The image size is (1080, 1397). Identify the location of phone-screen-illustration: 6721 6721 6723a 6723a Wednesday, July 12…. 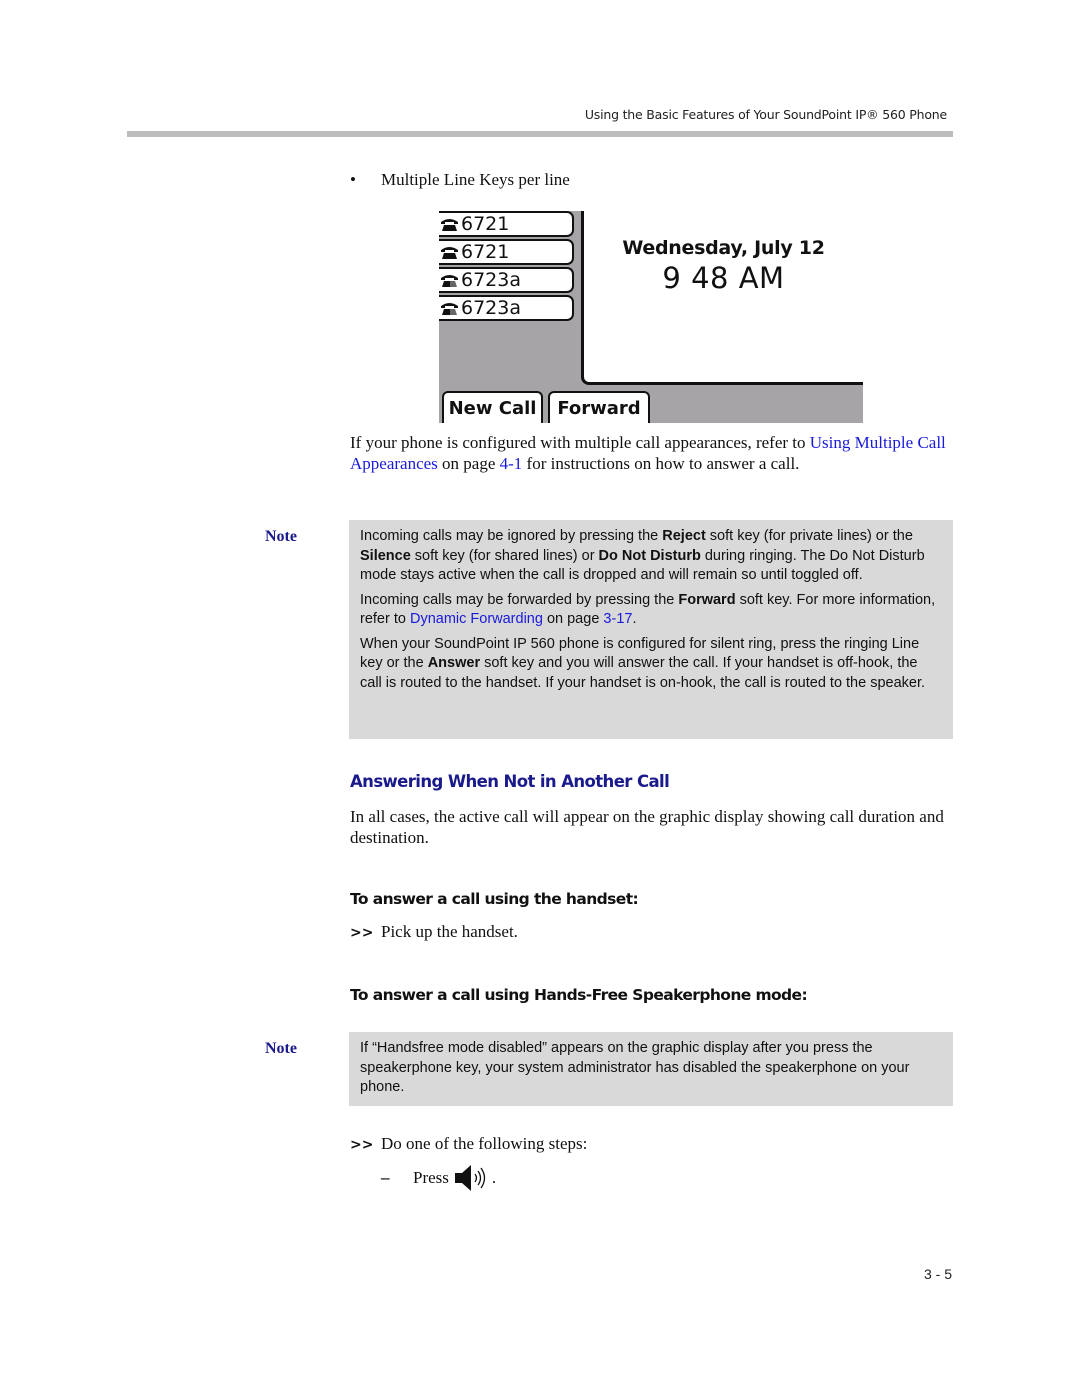
(651, 317).